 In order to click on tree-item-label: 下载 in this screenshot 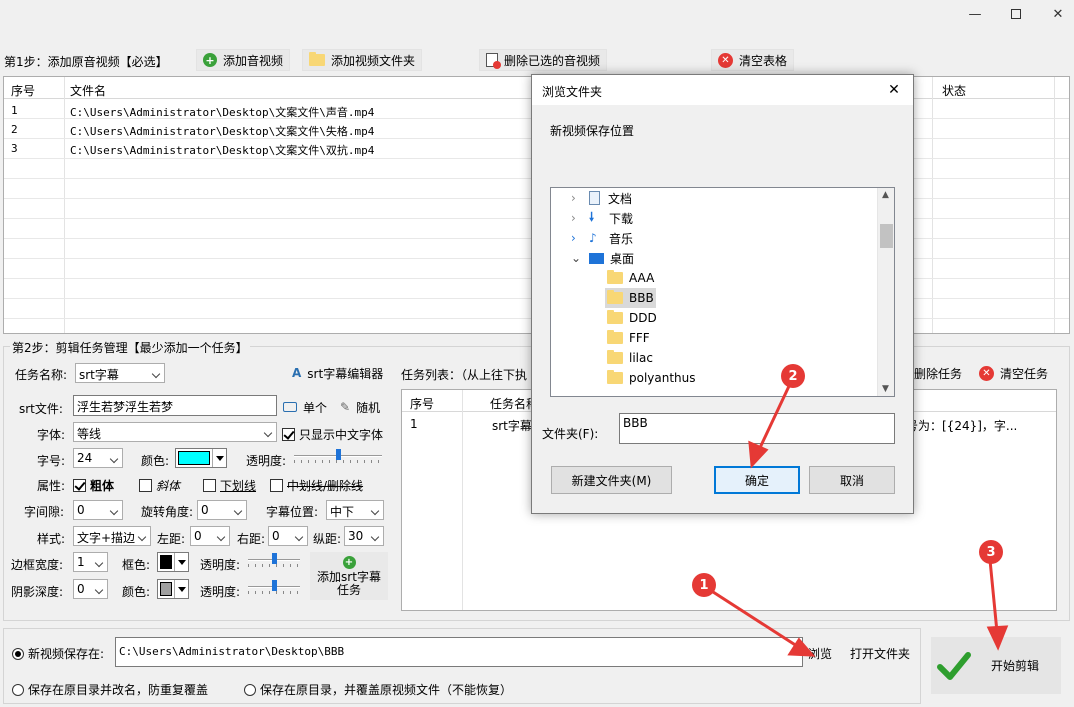, I will do `click(621, 218)`.